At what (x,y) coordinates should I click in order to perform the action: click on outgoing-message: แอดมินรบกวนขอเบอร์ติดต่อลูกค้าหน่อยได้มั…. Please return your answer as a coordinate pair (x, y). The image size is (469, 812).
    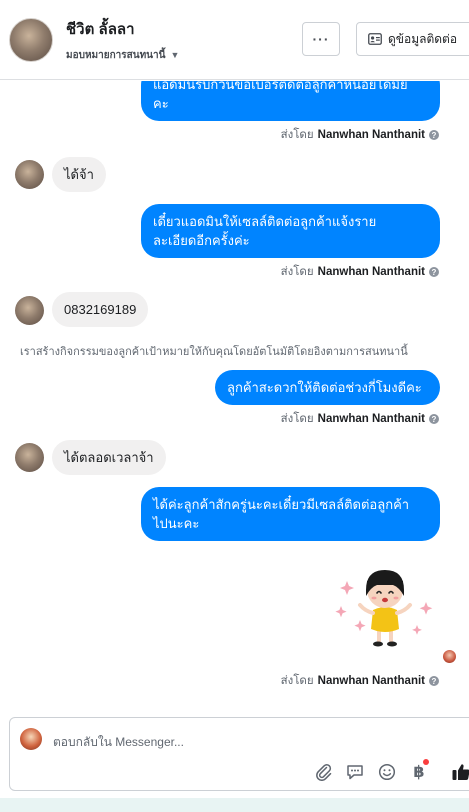
    Looking at the image, I should click on (290, 101).